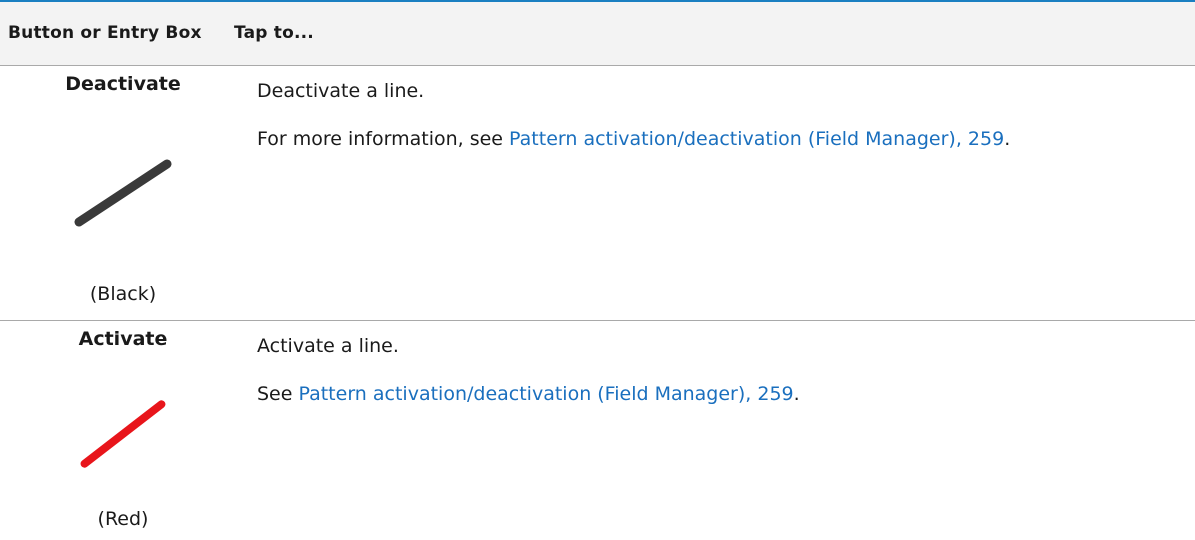 This screenshot has height=540, width=1195. I want to click on header-button-or-entry-box: Button or Entry Box, so click(105, 33).